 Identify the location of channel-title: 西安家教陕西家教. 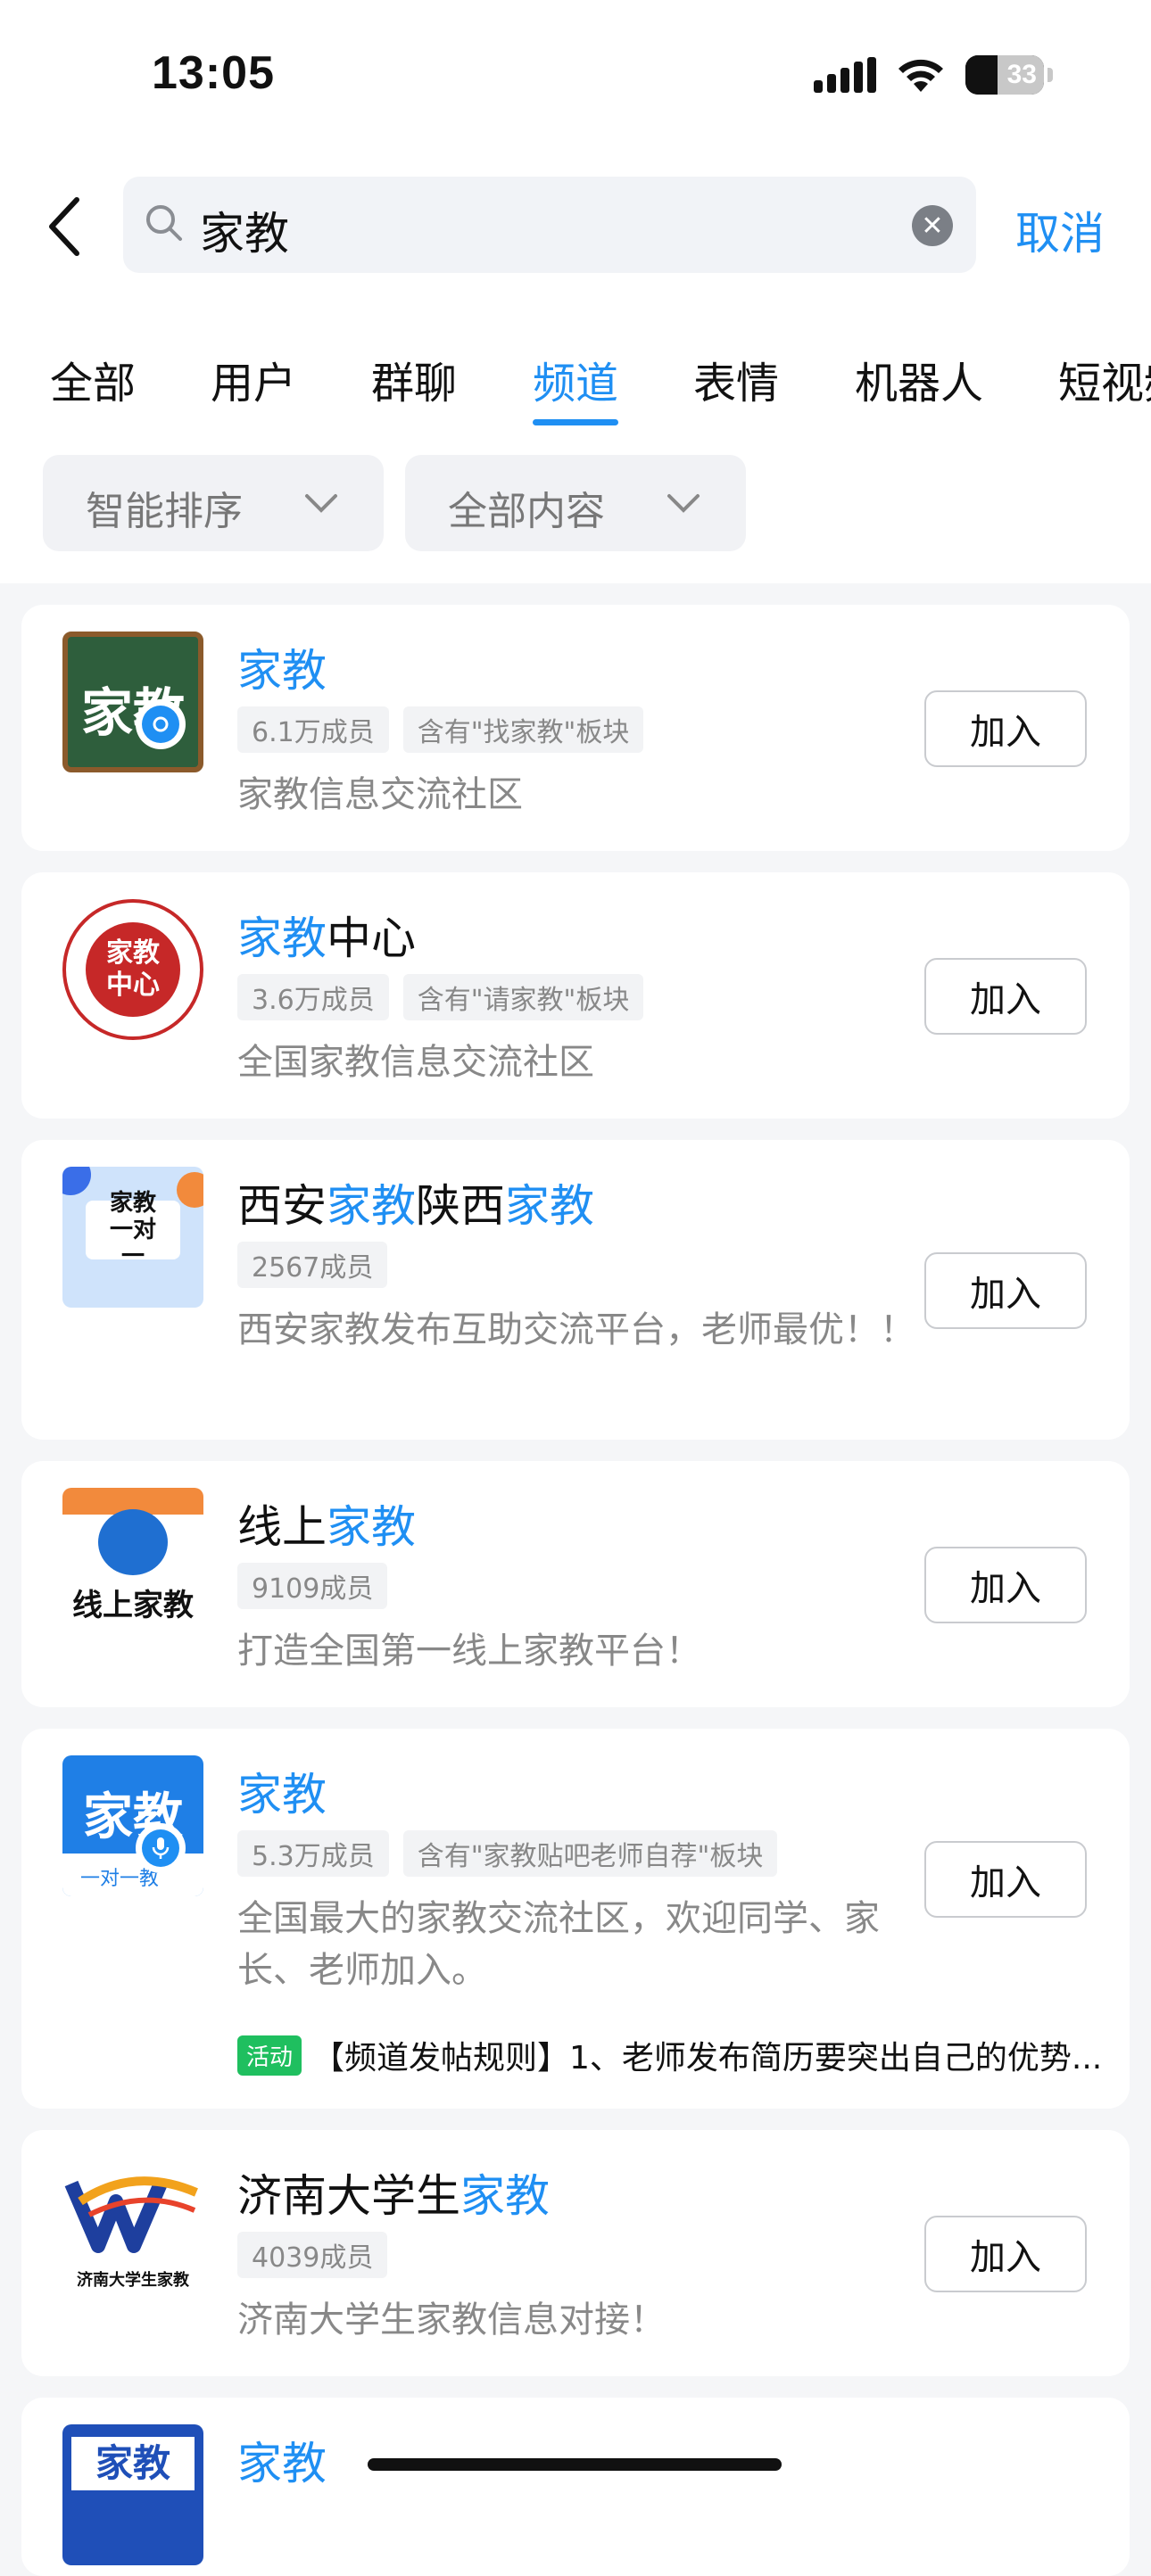
(415, 1206).